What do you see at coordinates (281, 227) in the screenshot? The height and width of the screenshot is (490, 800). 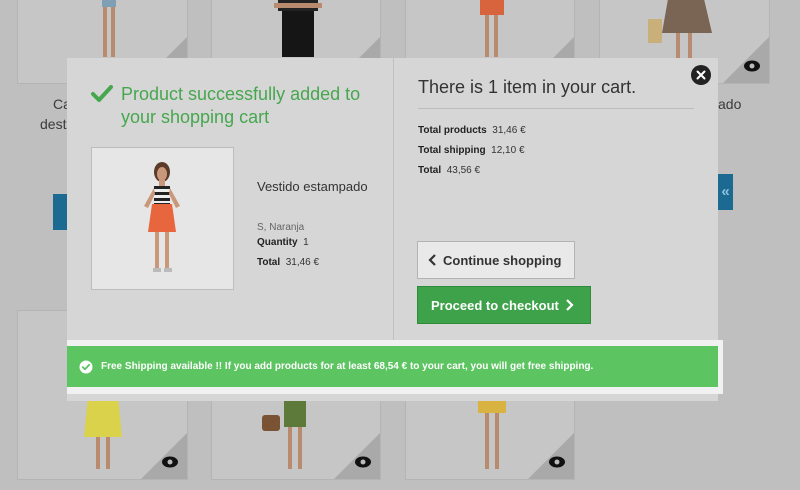 I see `product-attributes: S, Naranja` at bounding box center [281, 227].